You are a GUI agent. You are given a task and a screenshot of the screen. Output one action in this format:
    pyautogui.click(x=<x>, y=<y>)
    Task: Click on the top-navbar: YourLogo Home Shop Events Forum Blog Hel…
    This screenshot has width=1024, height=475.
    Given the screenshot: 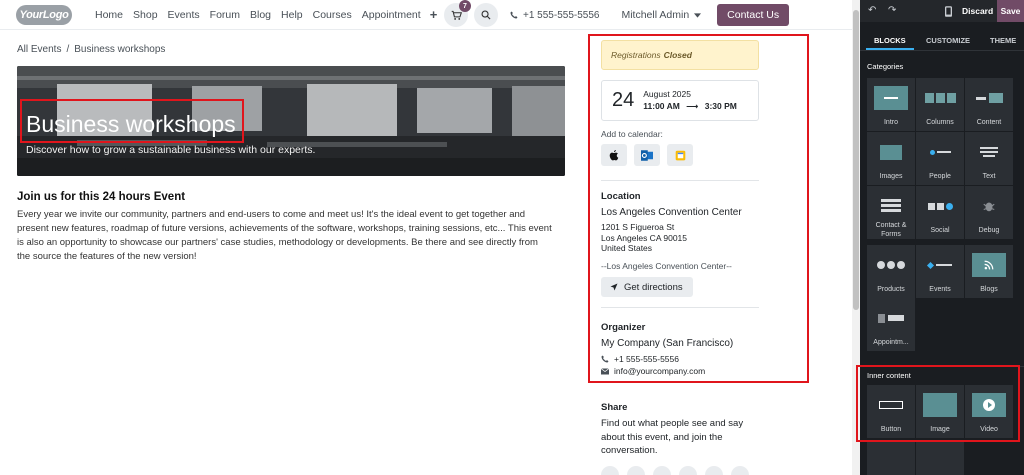 What is the action you would take?
    pyautogui.click(x=426, y=15)
    